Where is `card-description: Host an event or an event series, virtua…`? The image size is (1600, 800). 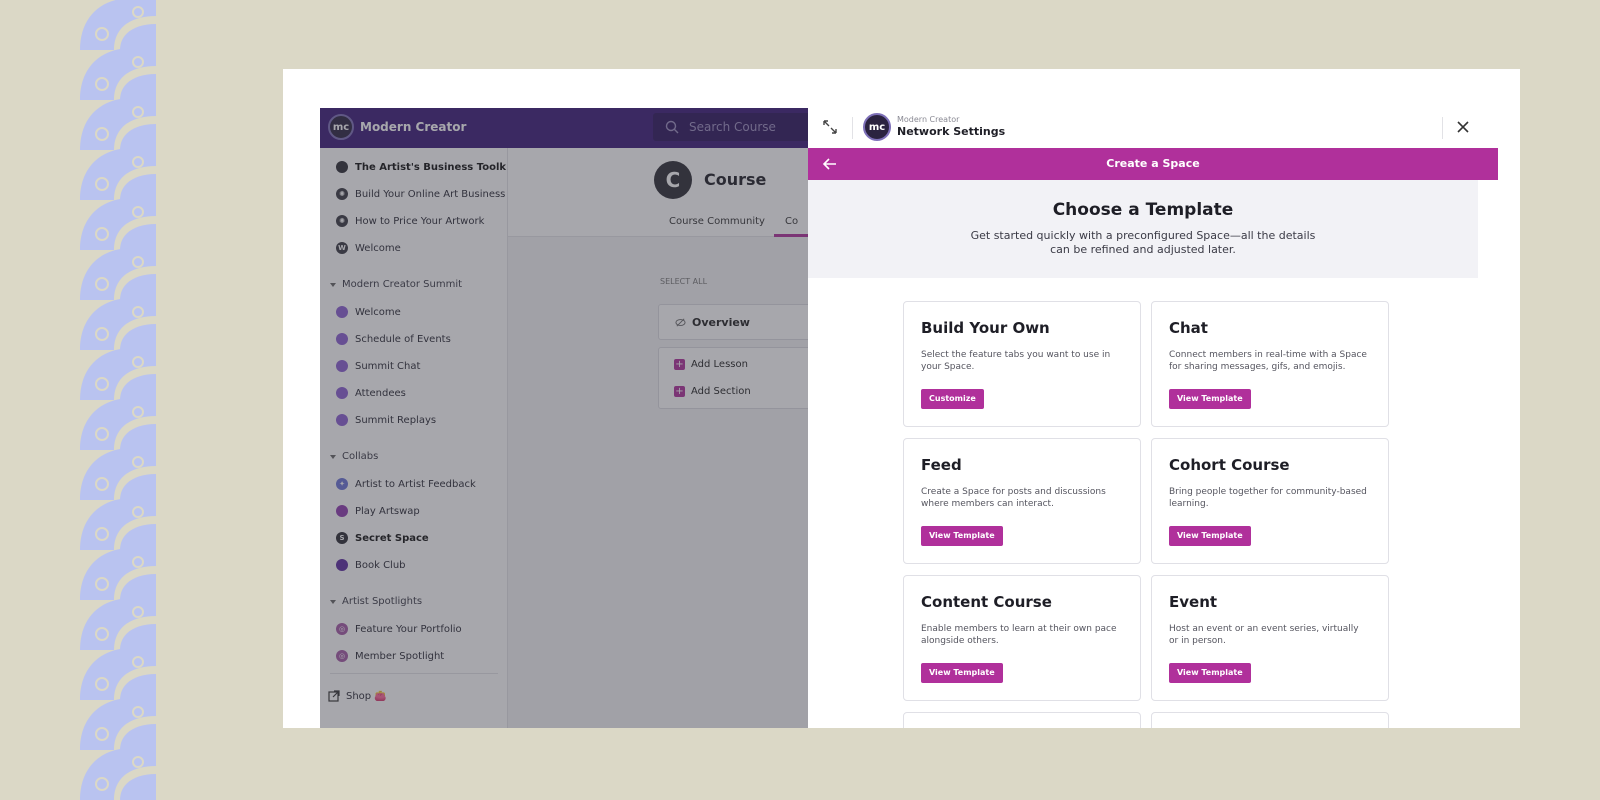
card-description: Host an event or an event series, virtua… is located at coordinates (1264, 635).